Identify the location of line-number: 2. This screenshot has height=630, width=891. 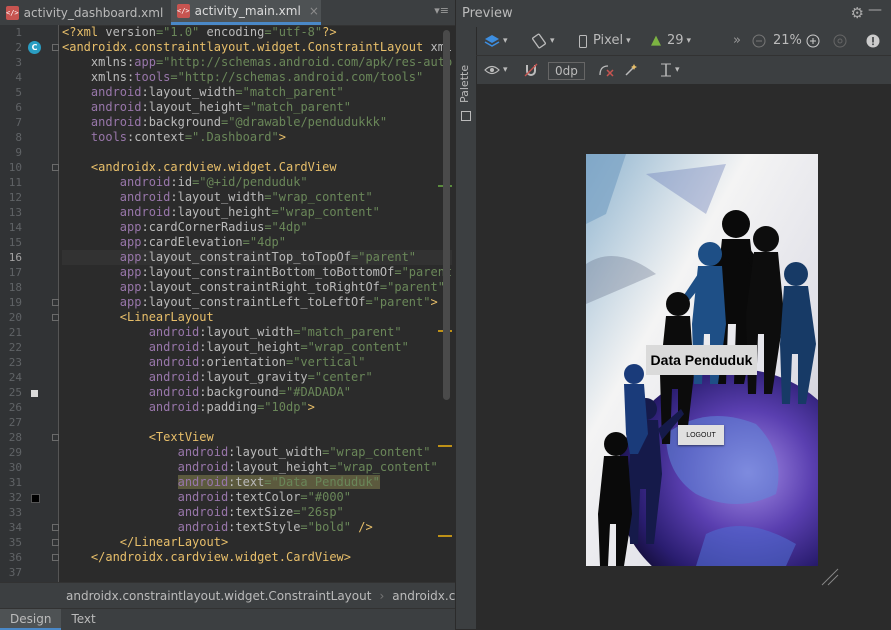
(18, 47).